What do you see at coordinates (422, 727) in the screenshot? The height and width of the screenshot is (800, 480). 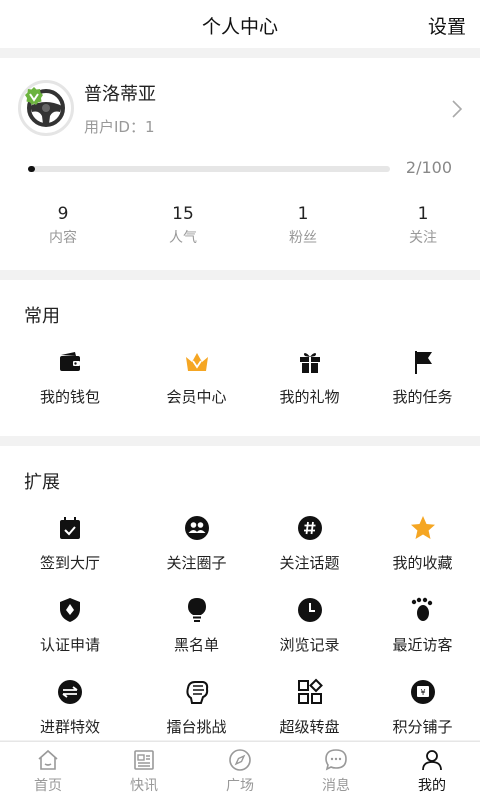 I see `item-label: 积分铺子` at bounding box center [422, 727].